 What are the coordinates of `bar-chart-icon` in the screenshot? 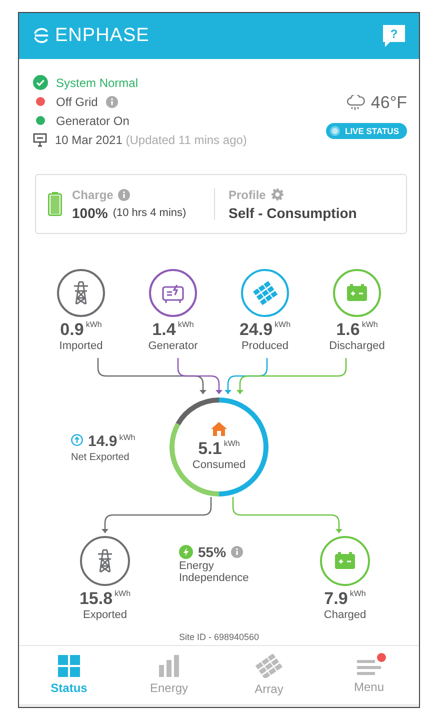 It's located at (169, 665).